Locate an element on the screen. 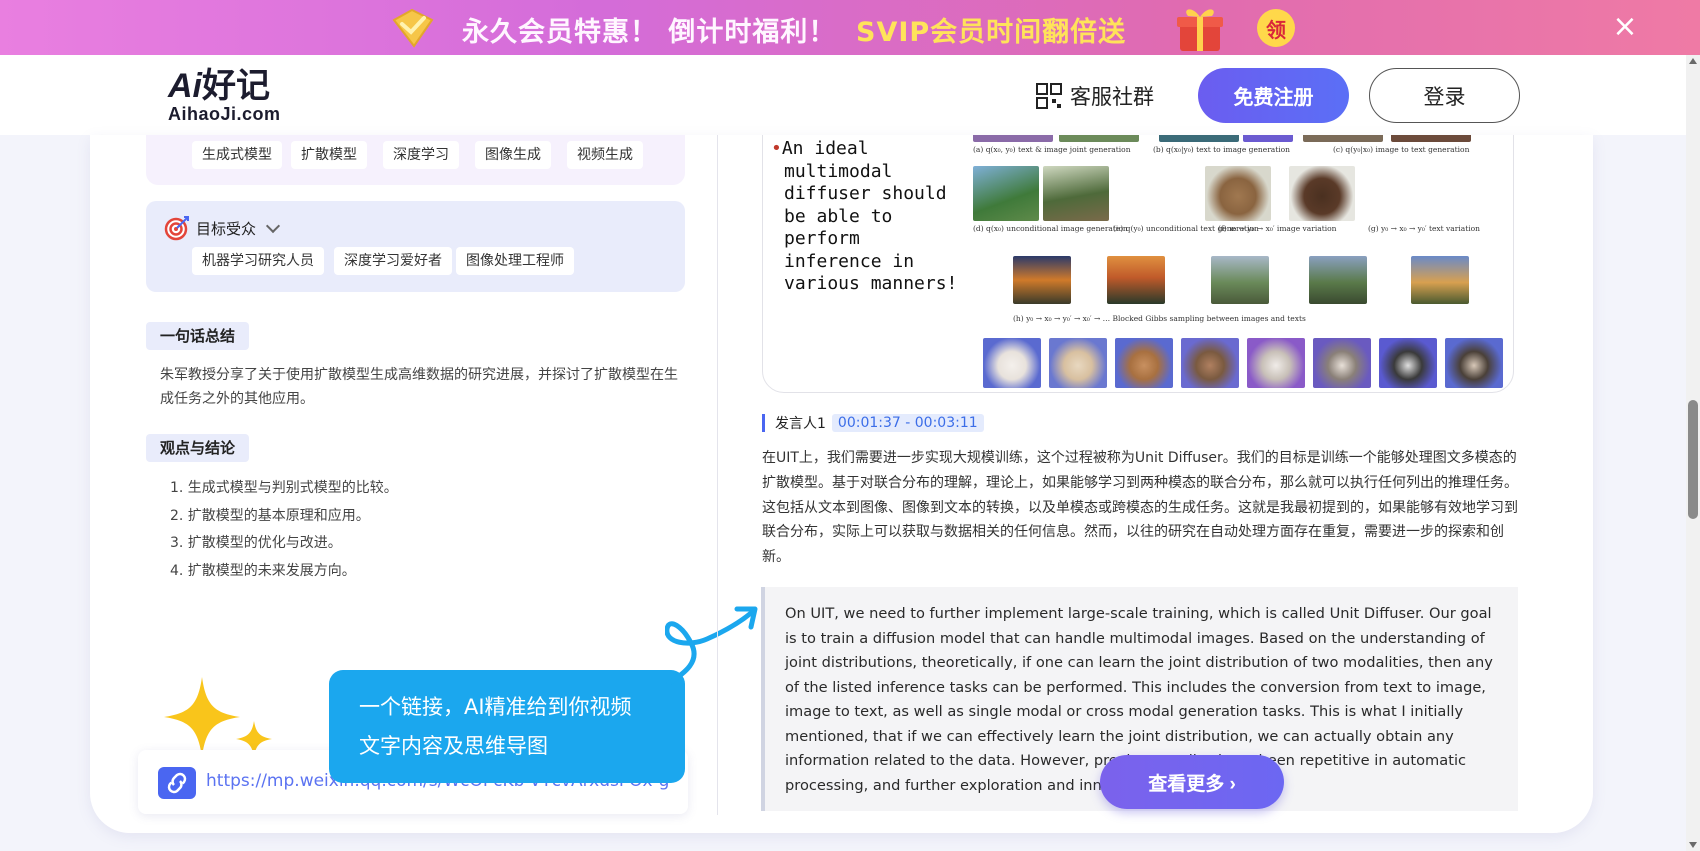 The height and width of the screenshot is (851, 1700). promo-bubble-line: 一个链接，AI精准给到你视频 is located at coordinates (495, 707).